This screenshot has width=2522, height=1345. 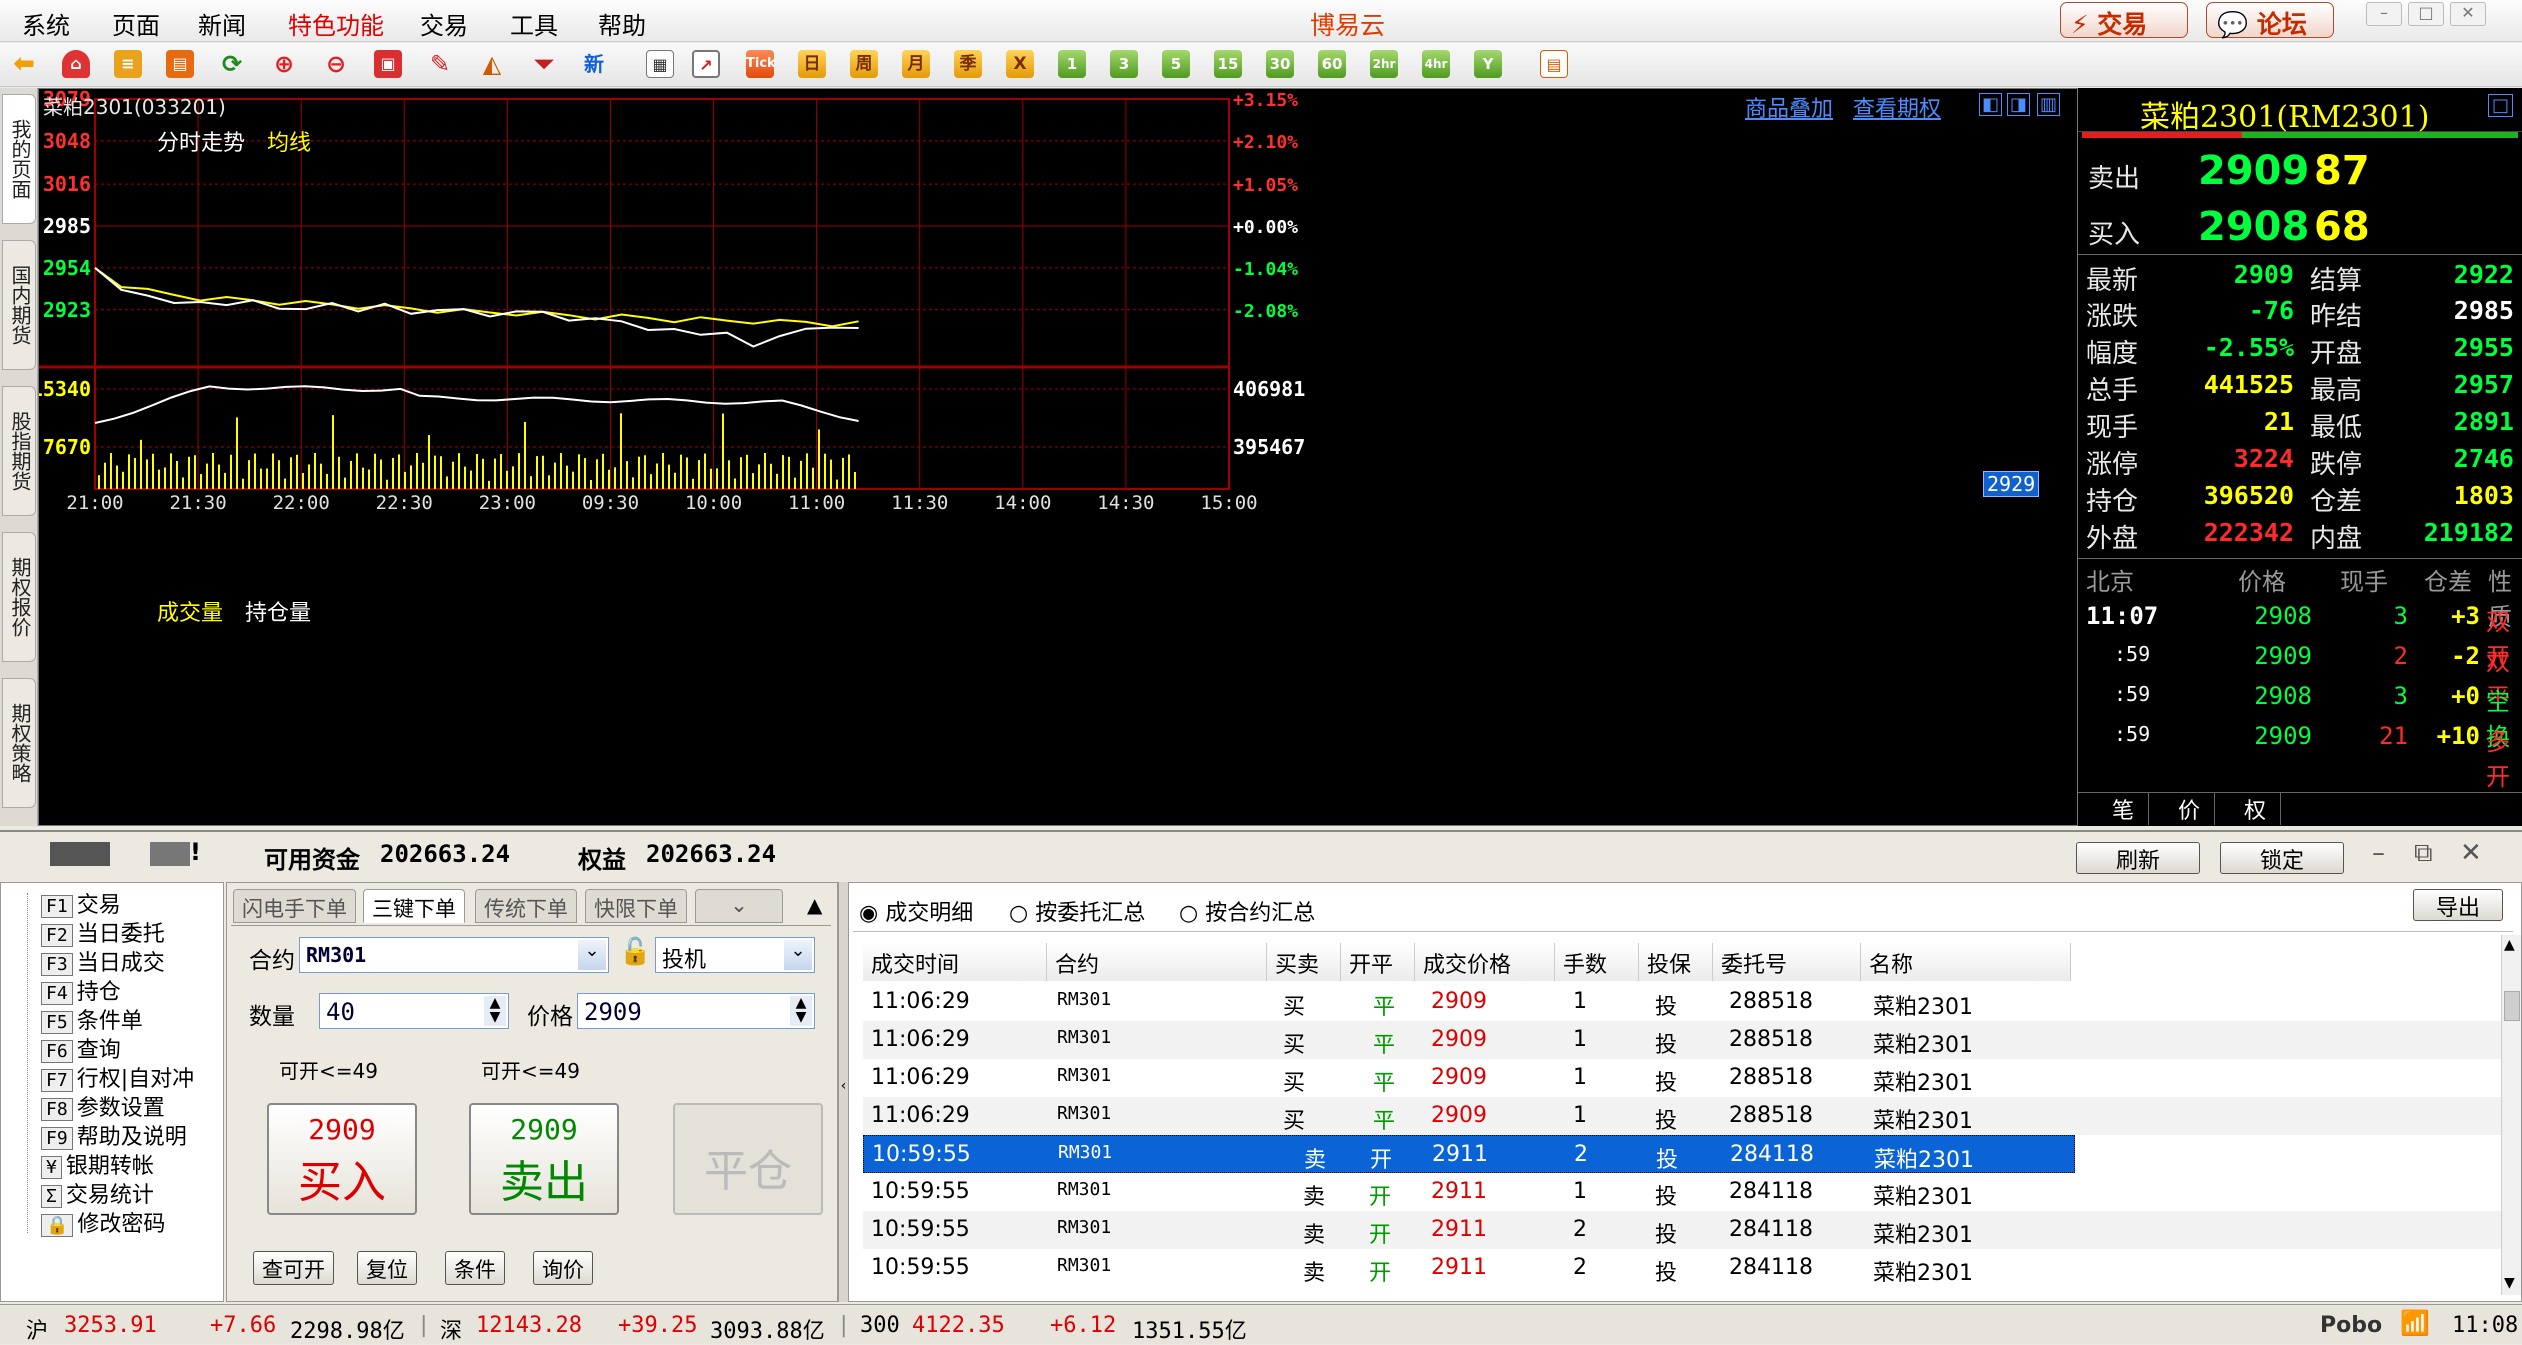 What do you see at coordinates (475, 1268) in the screenshot?
I see `condition-button: 条件` at bounding box center [475, 1268].